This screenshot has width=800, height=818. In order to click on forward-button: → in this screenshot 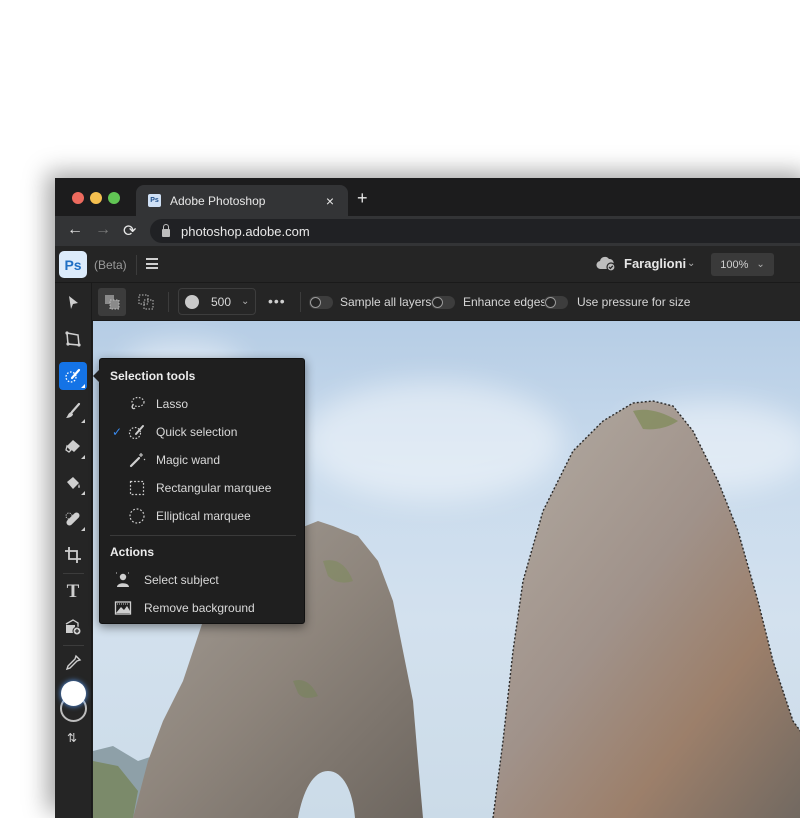, I will do `click(103, 230)`.